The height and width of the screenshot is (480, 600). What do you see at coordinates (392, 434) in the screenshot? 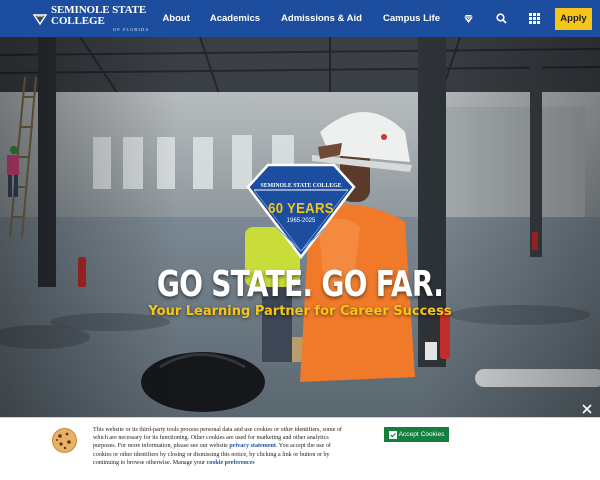
I see `checkbox-icon` at bounding box center [392, 434].